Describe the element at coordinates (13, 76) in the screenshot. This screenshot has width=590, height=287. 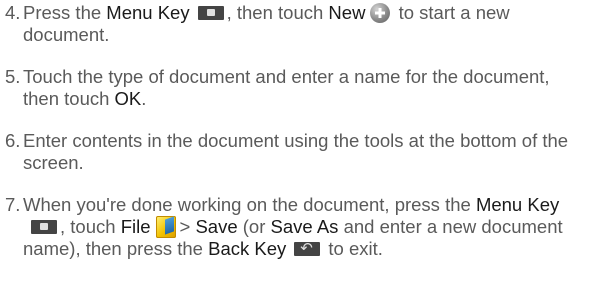
I see `step-number: 5.` at that location.